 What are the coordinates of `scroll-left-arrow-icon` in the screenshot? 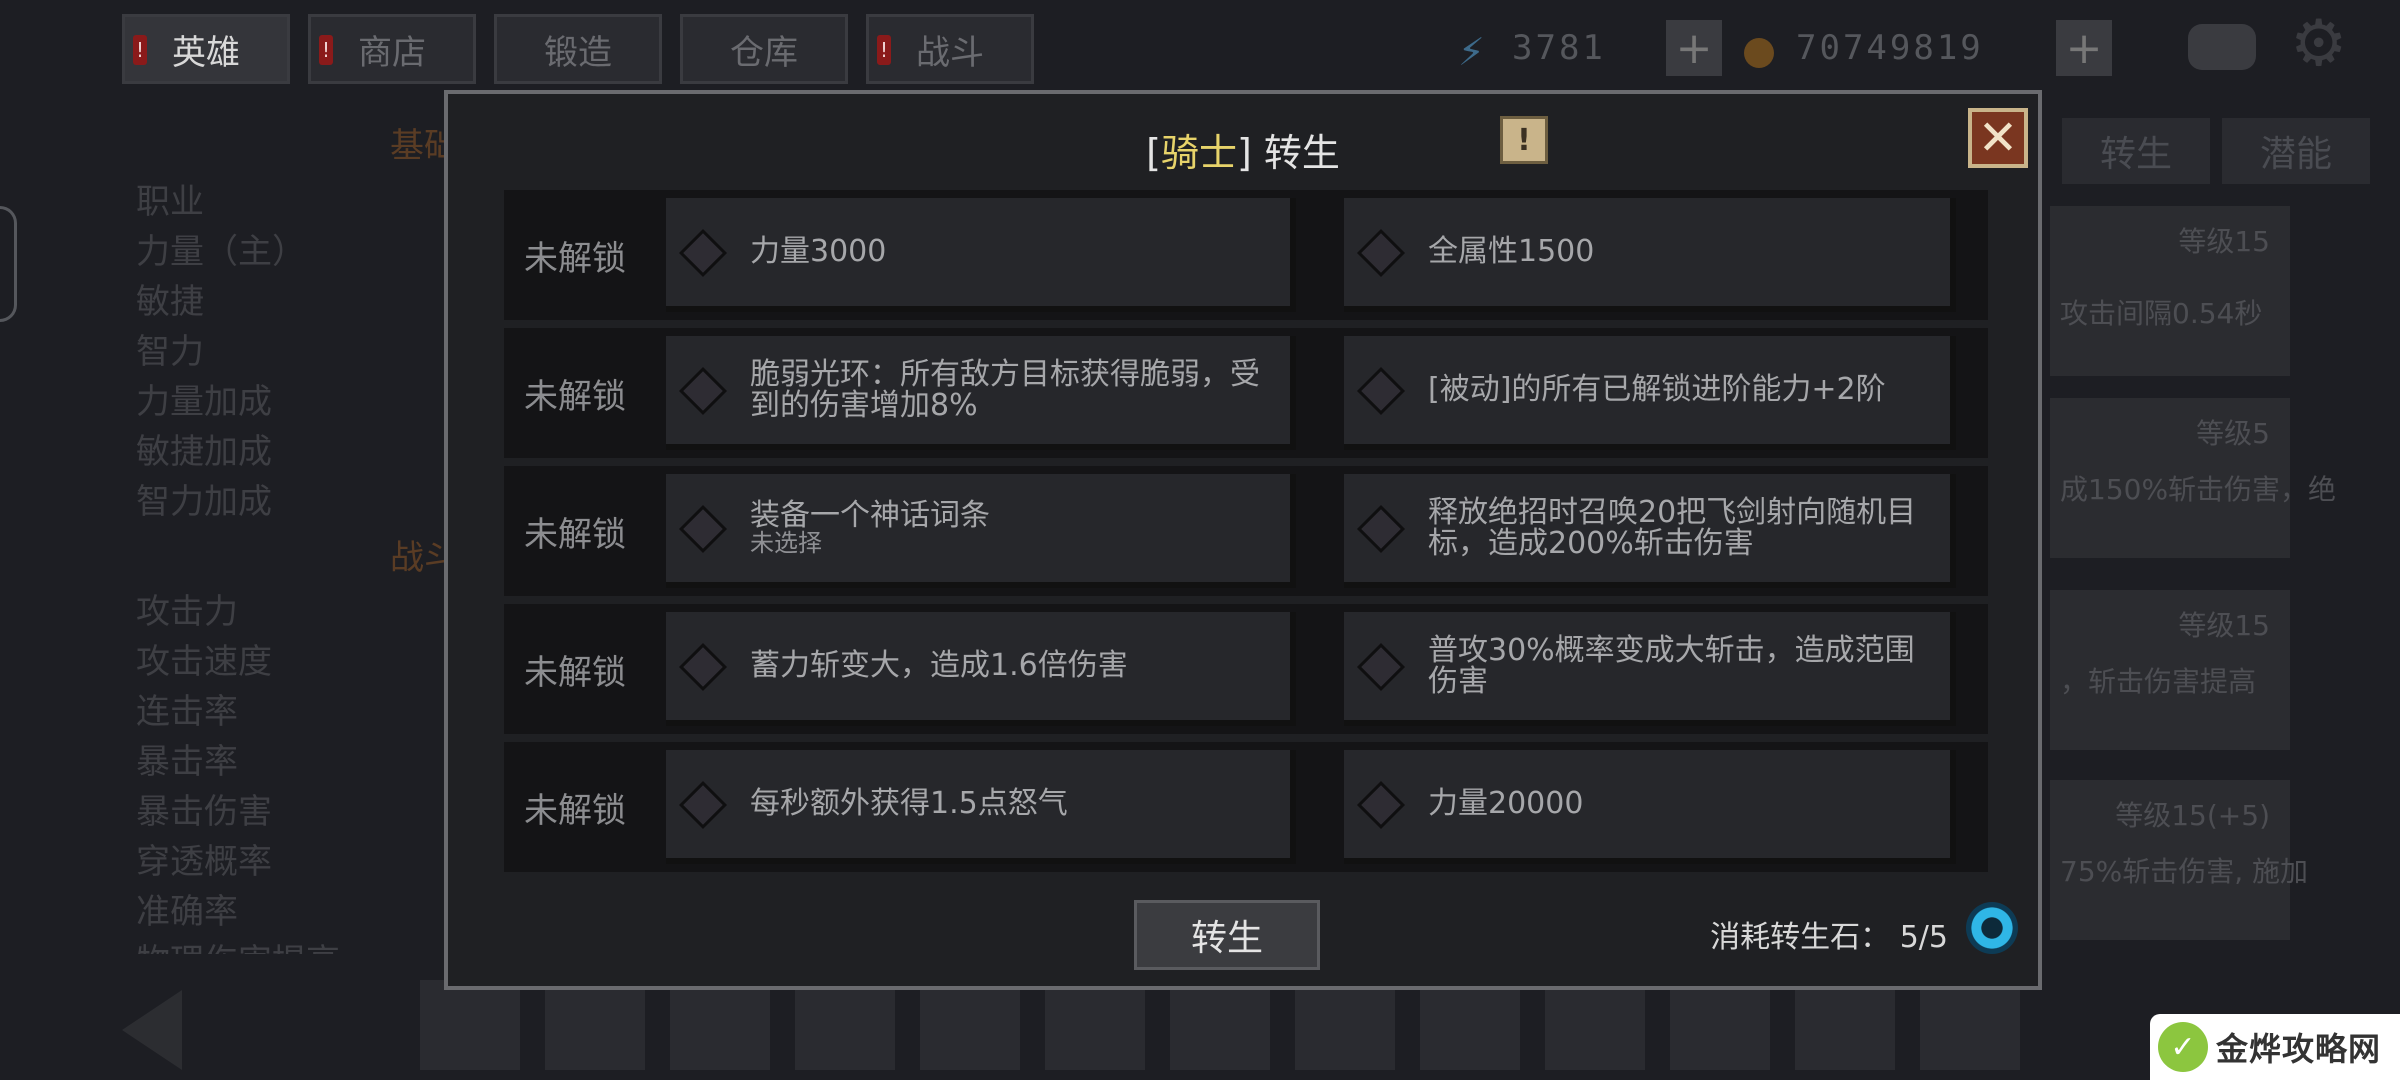 It's located at (152, 1030).